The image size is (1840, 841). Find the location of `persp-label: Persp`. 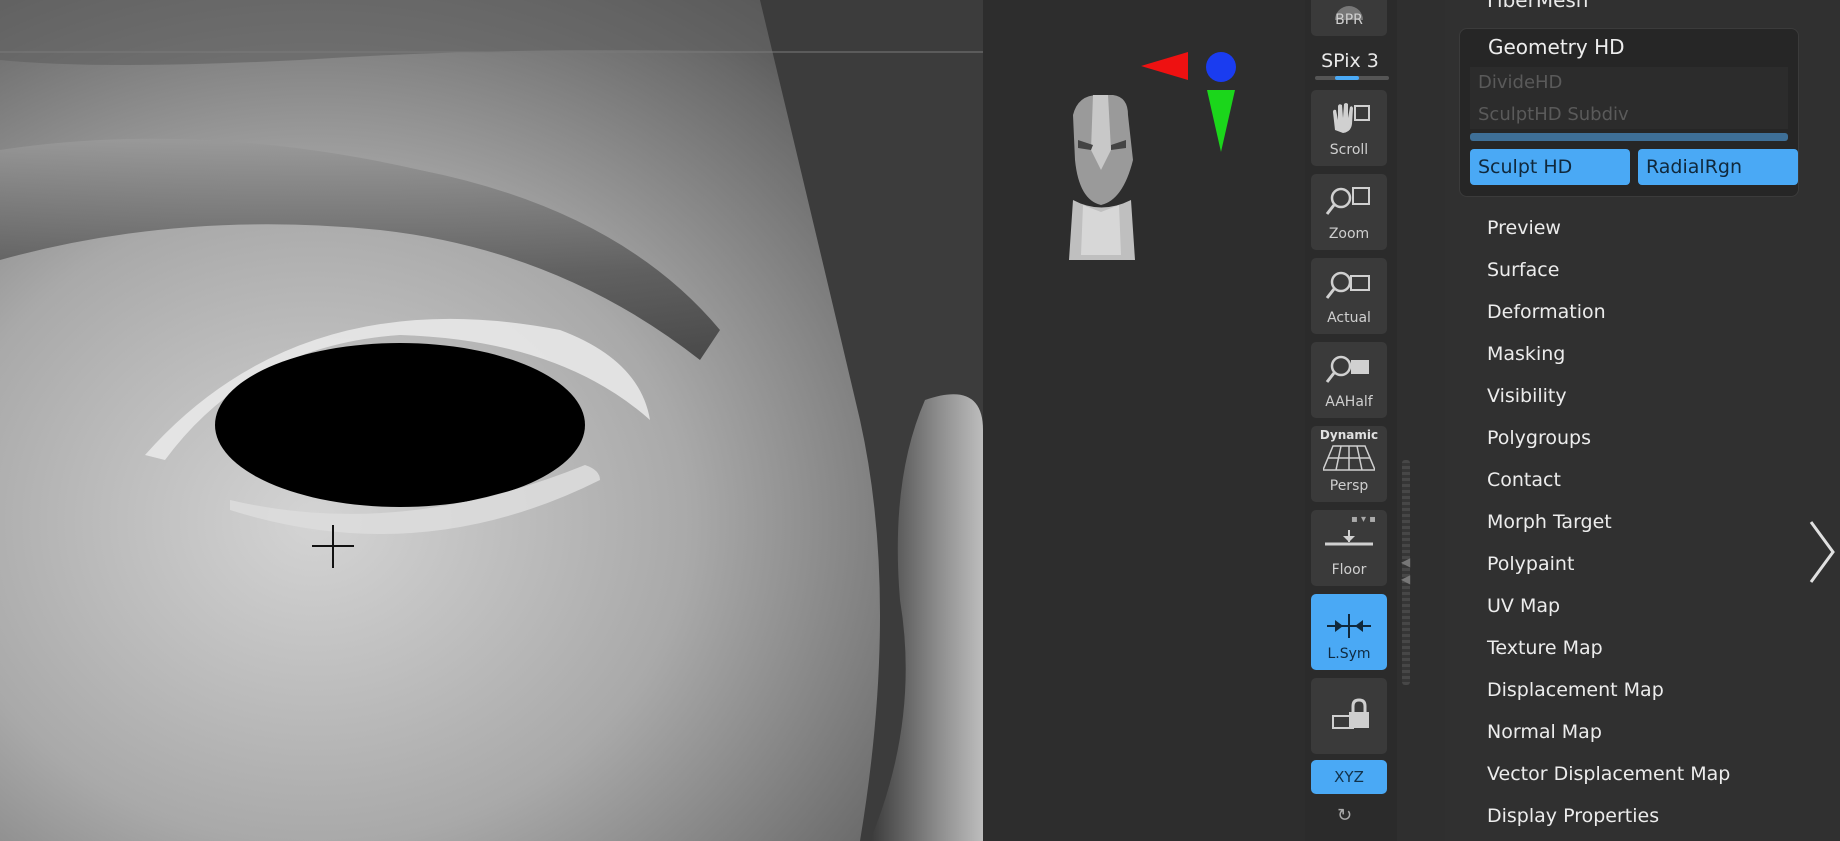

persp-label: Persp is located at coordinates (1349, 486).